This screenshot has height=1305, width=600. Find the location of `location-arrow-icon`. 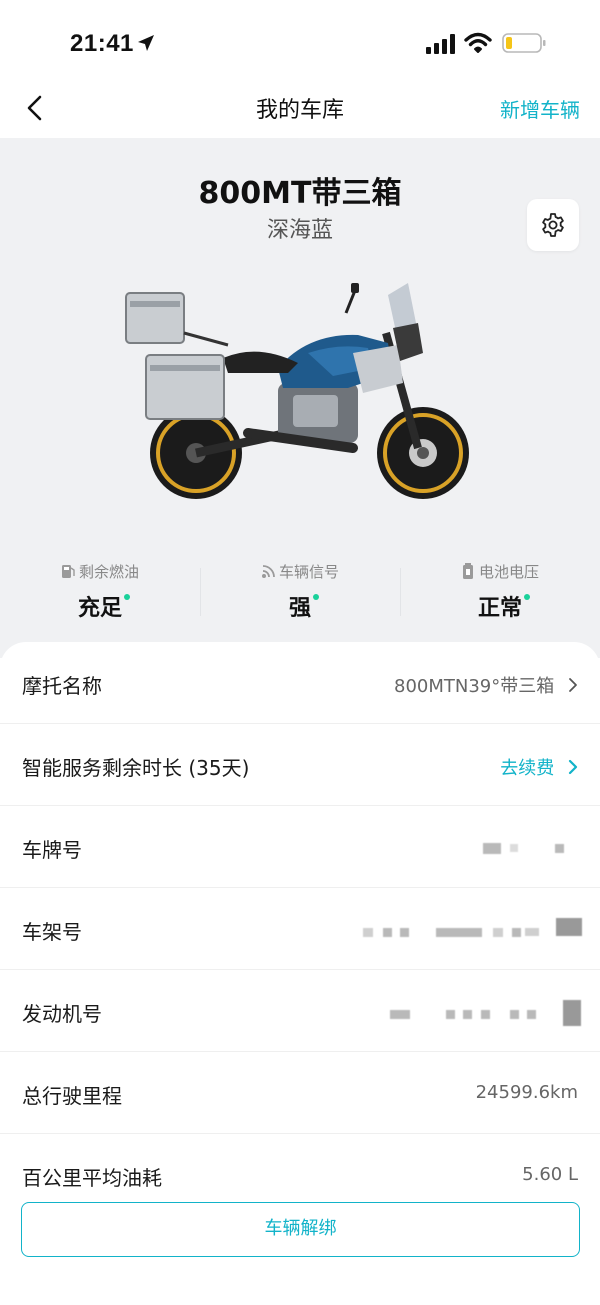

location-arrow-icon is located at coordinates (146, 43).